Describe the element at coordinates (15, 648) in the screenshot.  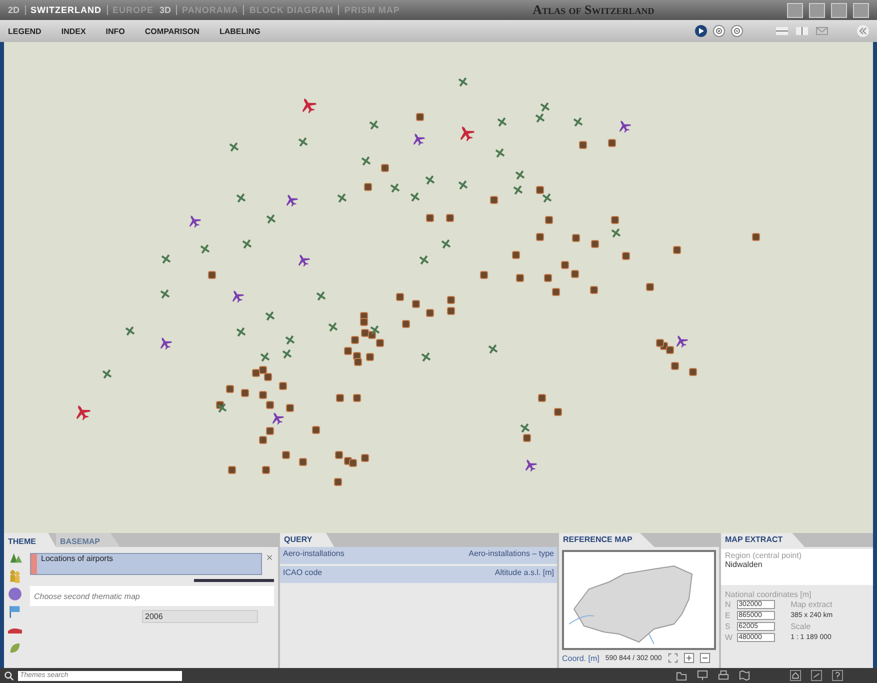
I see `leaf-icon` at that location.